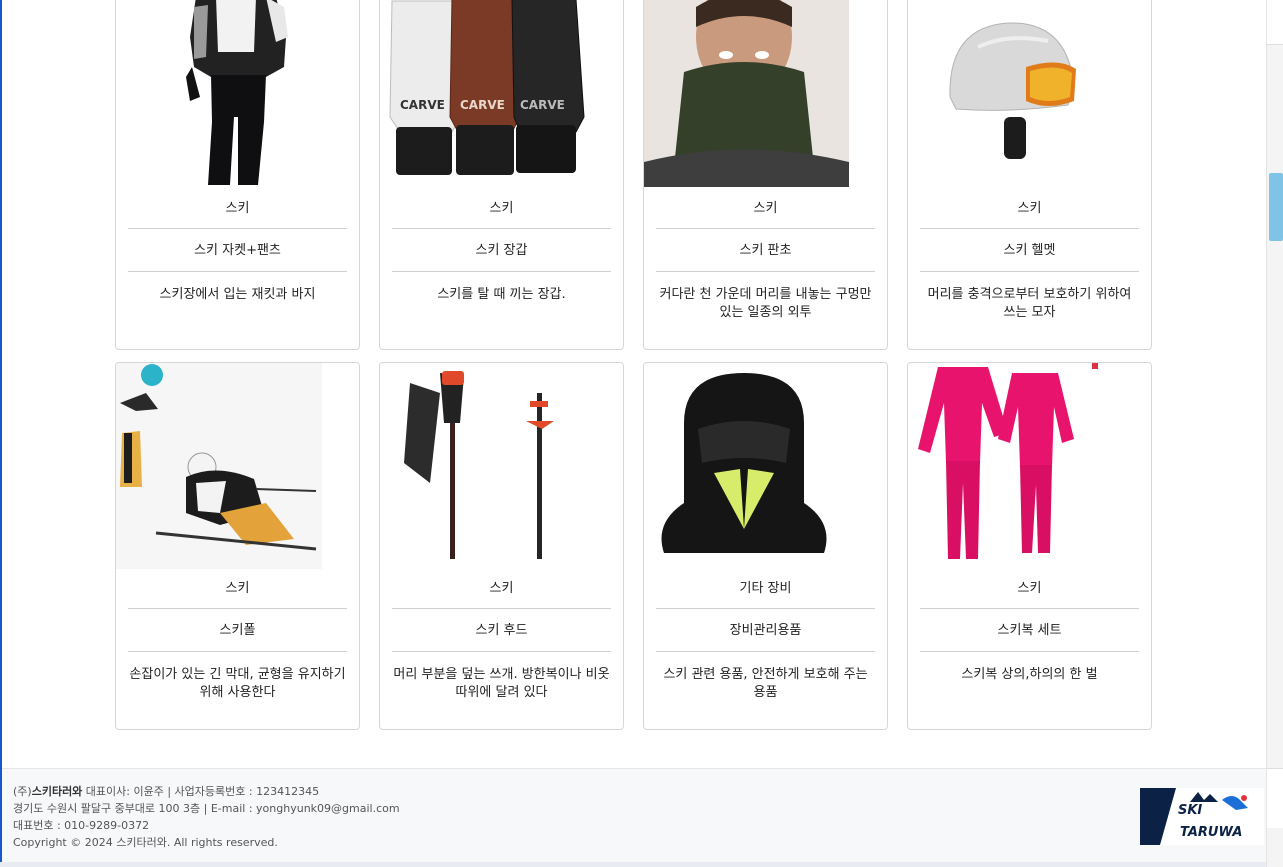 This screenshot has width=1283, height=867. What do you see at coordinates (1029, 674) in the screenshot?
I see `product-description: 스키복 상의,하의의 한 벌` at bounding box center [1029, 674].